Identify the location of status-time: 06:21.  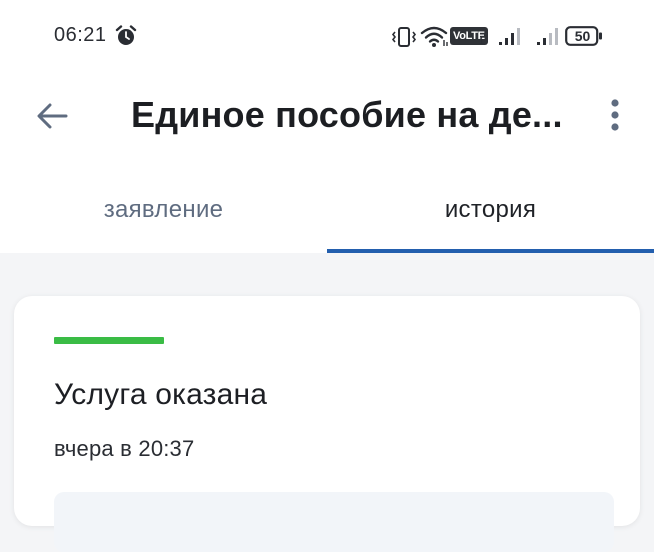
(80, 35).